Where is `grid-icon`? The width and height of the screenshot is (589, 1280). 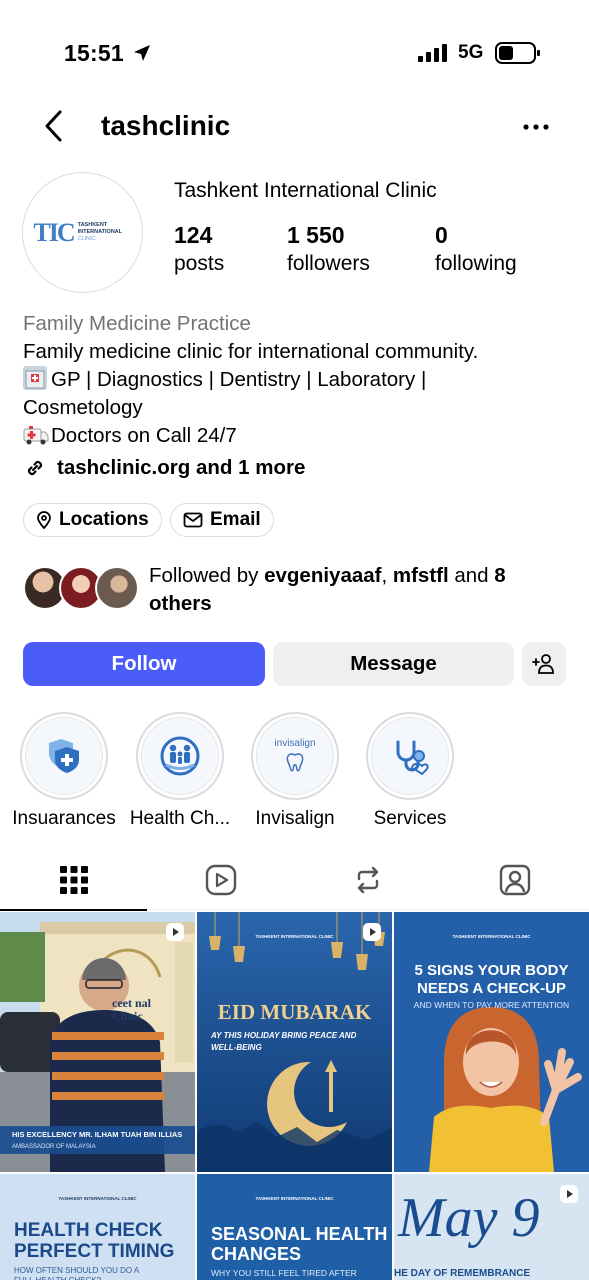 grid-icon is located at coordinates (73, 880).